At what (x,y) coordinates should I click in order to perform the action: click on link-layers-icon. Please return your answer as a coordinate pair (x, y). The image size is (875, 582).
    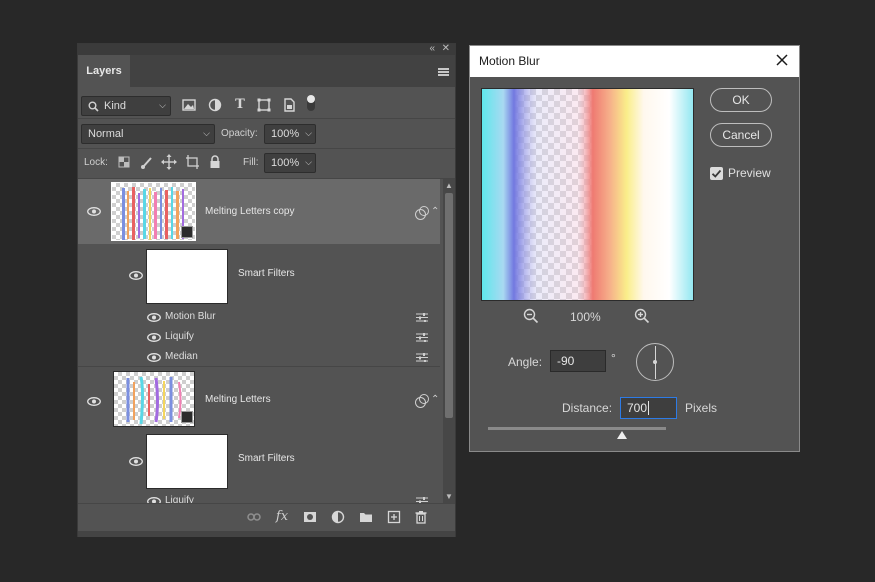
    Looking at the image, I should click on (254, 517).